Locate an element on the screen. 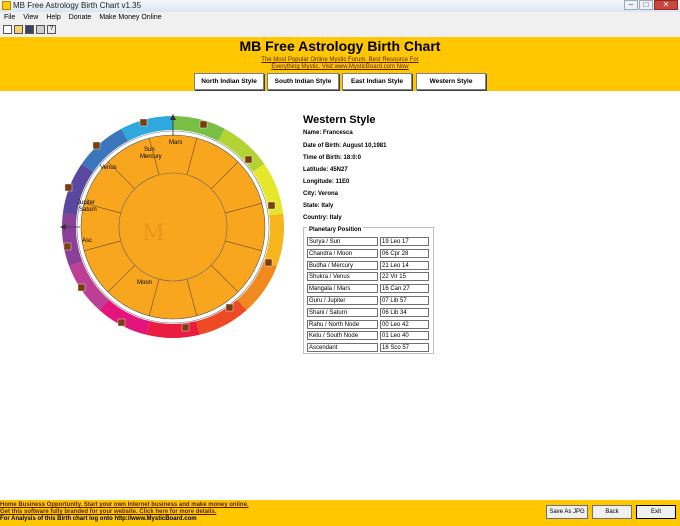 Image resolution: width=680 pixels, height=526 pixels. planet-label-mars: Mars is located at coordinates (175, 143).